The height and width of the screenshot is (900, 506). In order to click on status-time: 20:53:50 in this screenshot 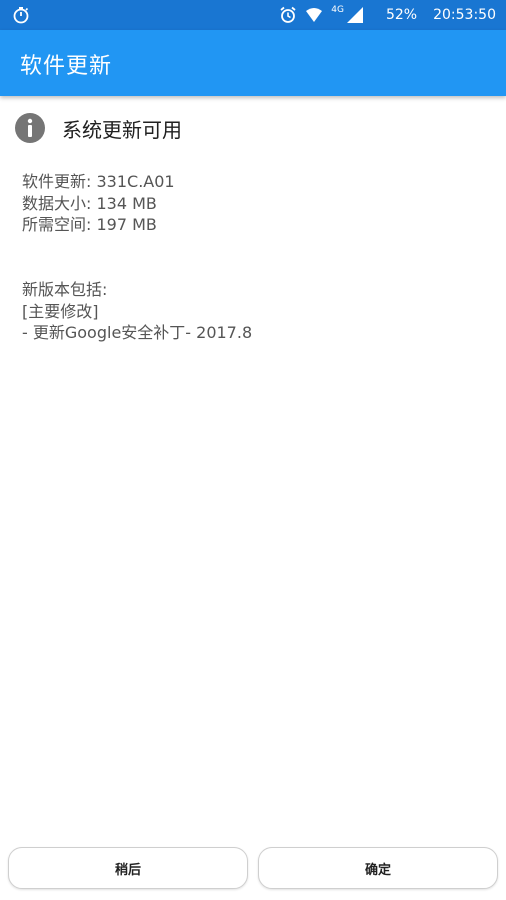, I will do `click(464, 15)`.